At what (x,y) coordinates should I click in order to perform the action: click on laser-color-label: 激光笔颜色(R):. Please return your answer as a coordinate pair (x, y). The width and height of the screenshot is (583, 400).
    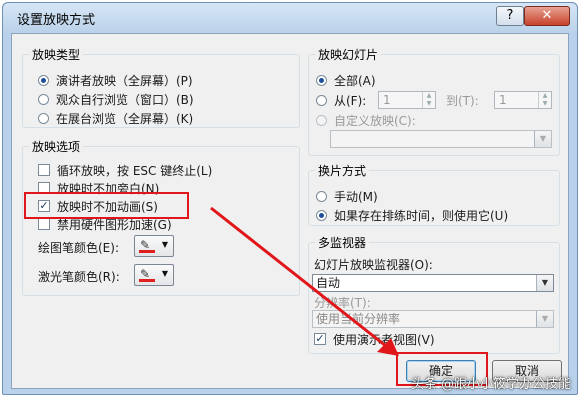
    Looking at the image, I should click on (79, 276).